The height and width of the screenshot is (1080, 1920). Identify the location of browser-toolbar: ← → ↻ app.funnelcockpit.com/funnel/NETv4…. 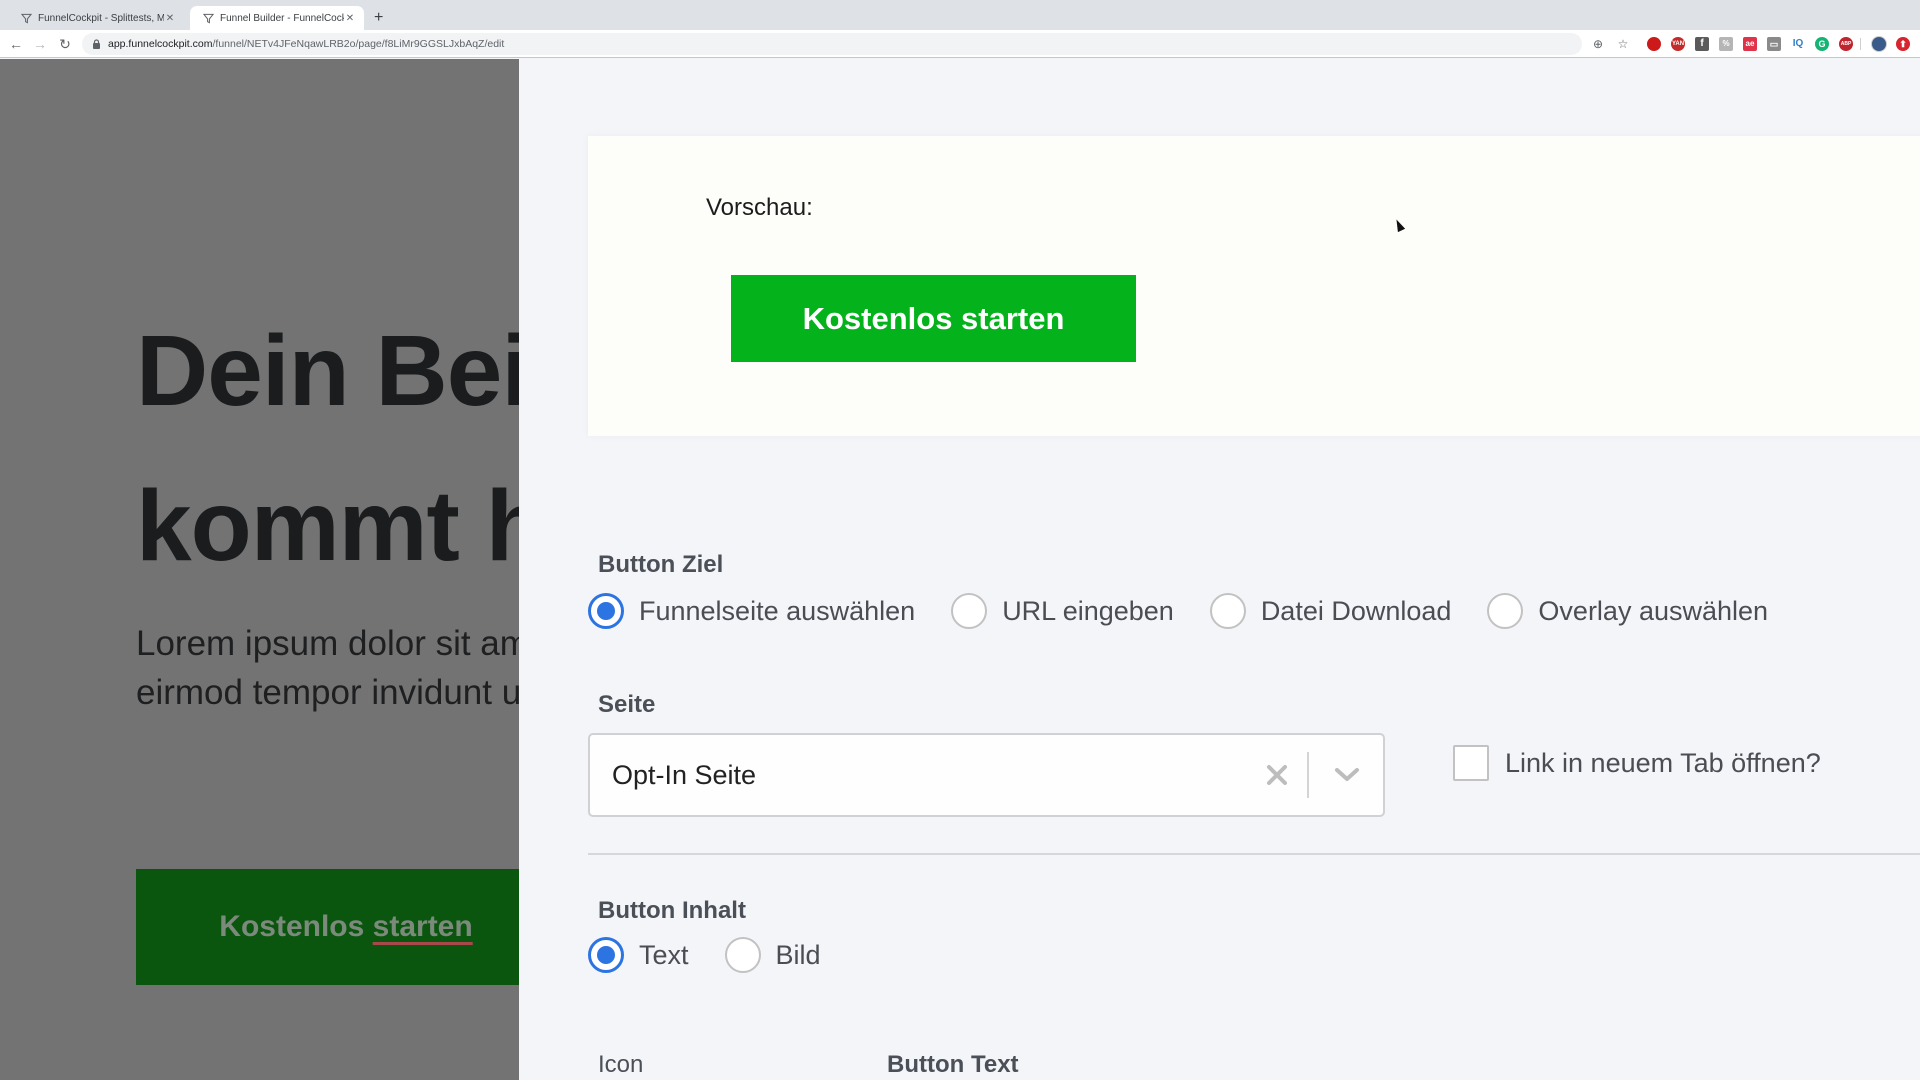
(960, 44).